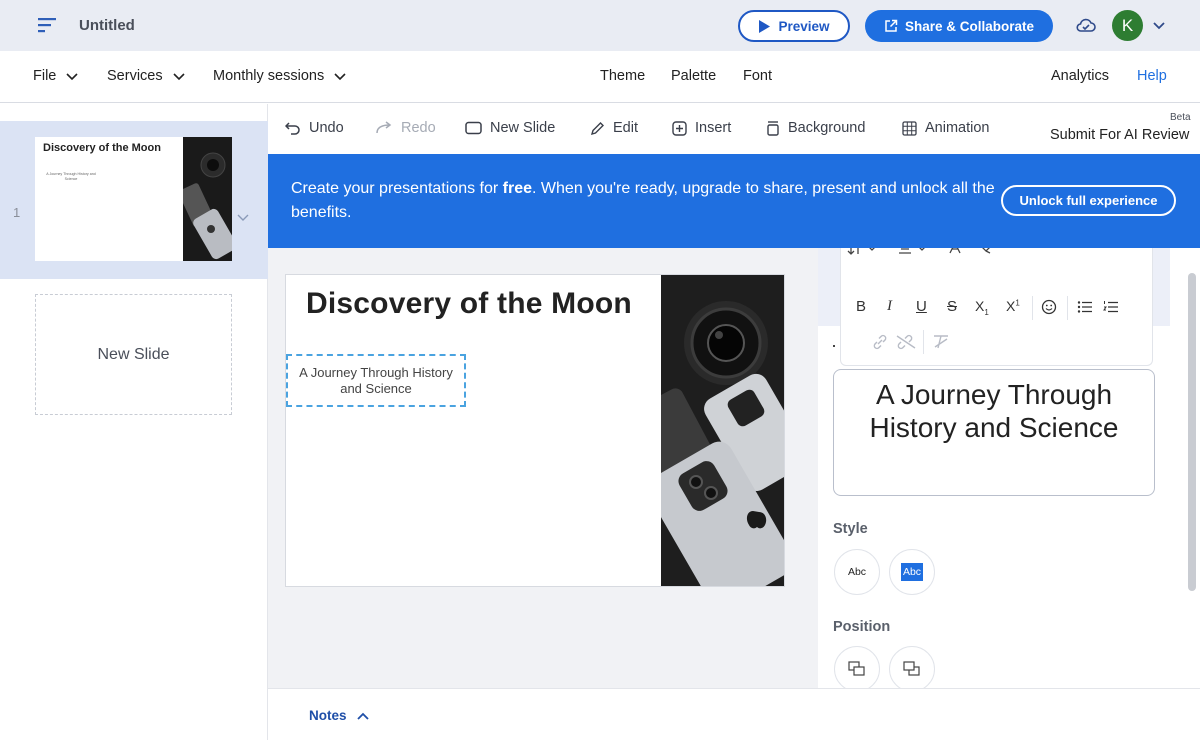 This screenshot has width=1200, height=740. What do you see at coordinates (693, 76) in the screenshot?
I see `menu-palette: Palette` at bounding box center [693, 76].